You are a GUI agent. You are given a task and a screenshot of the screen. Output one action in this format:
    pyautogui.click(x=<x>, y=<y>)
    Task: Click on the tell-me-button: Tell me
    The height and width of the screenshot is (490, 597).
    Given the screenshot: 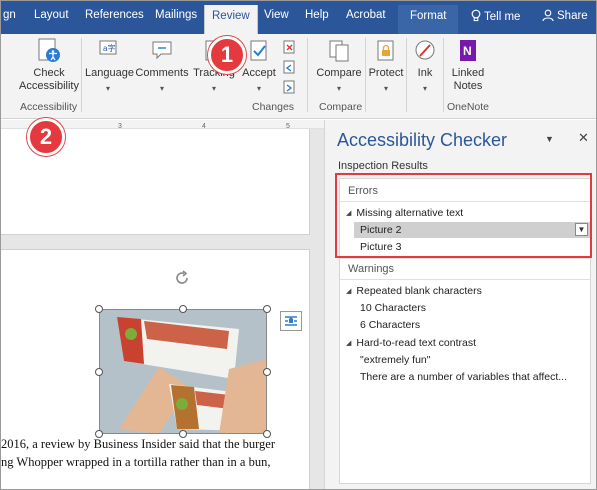 What is the action you would take?
    pyautogui.click(x=495, y=16)
    